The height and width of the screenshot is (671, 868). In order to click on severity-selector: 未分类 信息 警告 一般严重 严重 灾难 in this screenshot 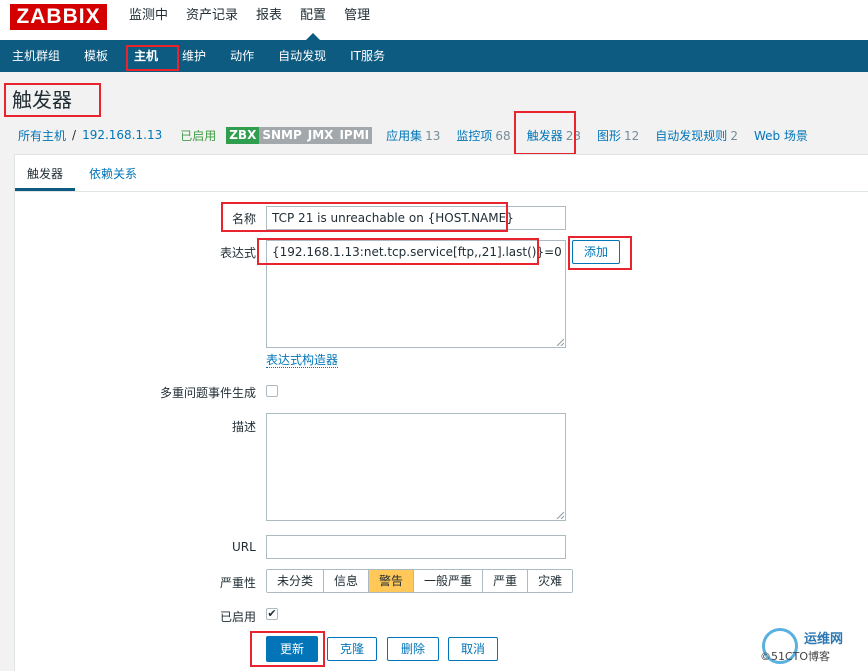, I will do `click(420, 581)`.